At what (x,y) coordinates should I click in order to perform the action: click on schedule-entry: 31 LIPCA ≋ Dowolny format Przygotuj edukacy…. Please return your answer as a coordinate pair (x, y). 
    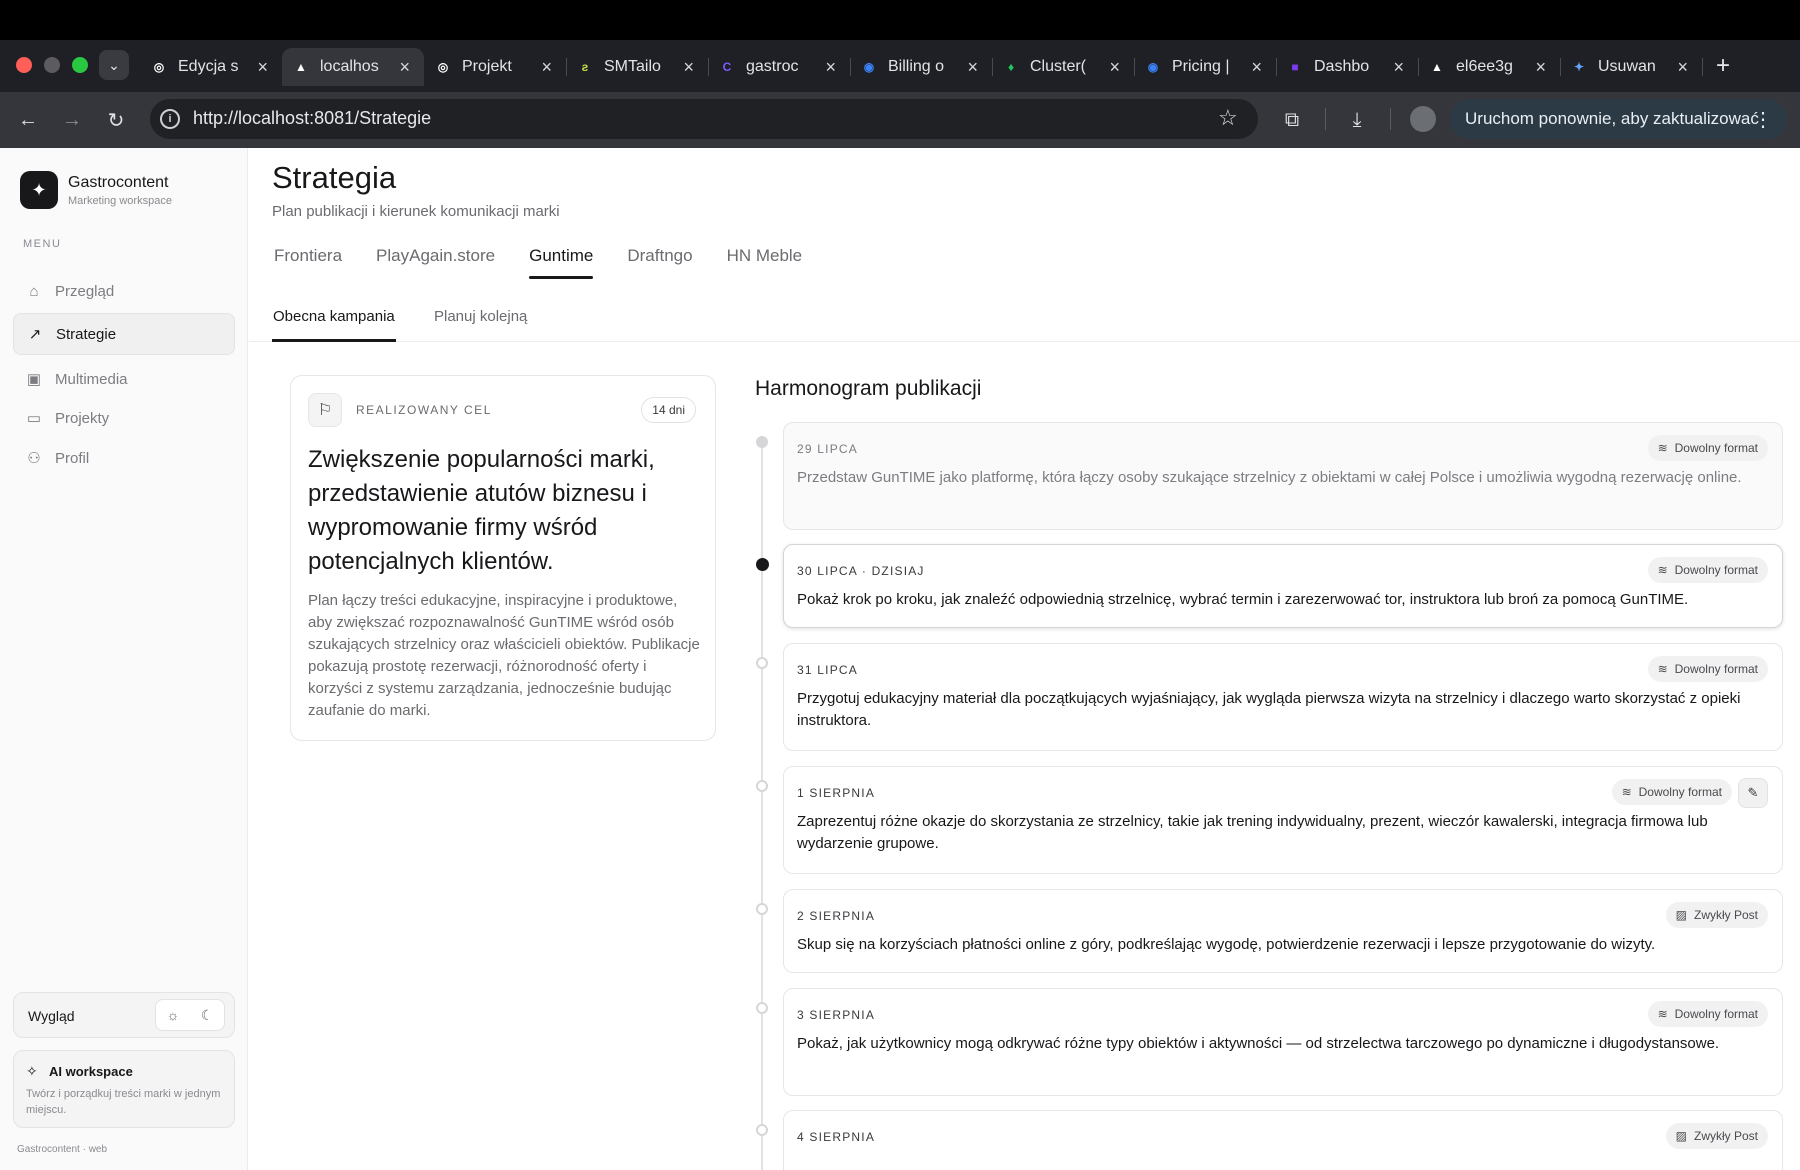
    Looking at the image, I should click on (1283, 697).